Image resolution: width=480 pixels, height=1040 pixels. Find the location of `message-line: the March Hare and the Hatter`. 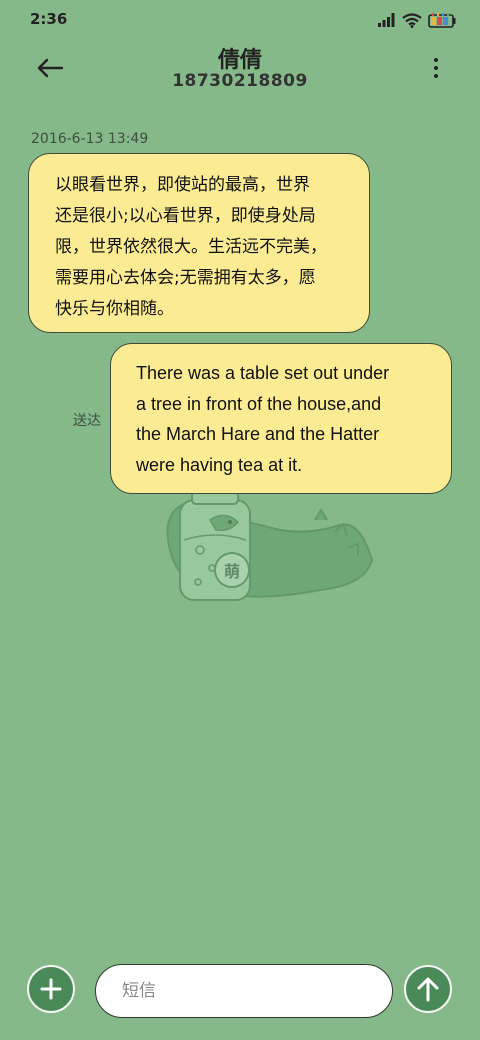

message-line: the March Hare and the Hatter is located at coordinates (258, 434).